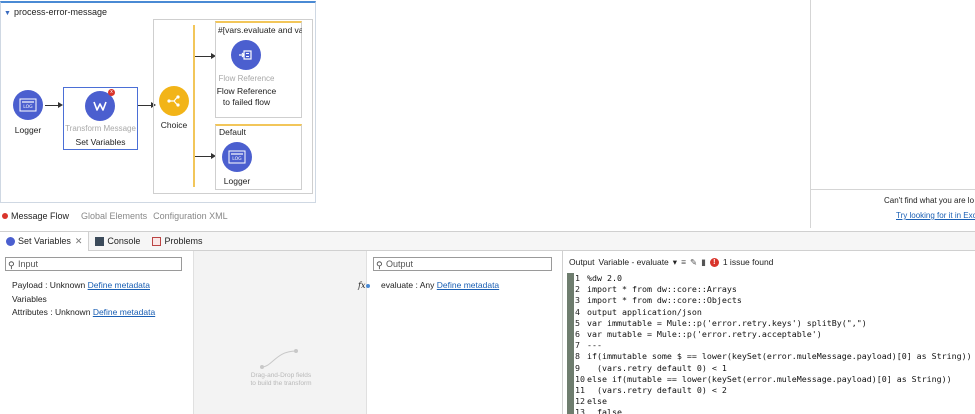 This screenshot has height=414, width=975. Describe the element at coordinates (362, 285) in the screenshot. I see `fx-icon: fx` at that location.